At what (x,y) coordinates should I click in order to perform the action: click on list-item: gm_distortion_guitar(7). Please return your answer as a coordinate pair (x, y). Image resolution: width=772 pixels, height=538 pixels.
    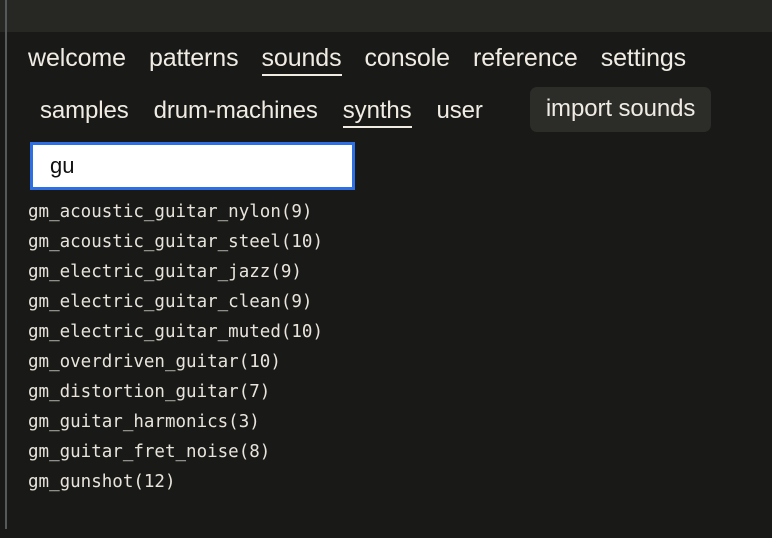
    Looking at the image, I should click on (400, 392).